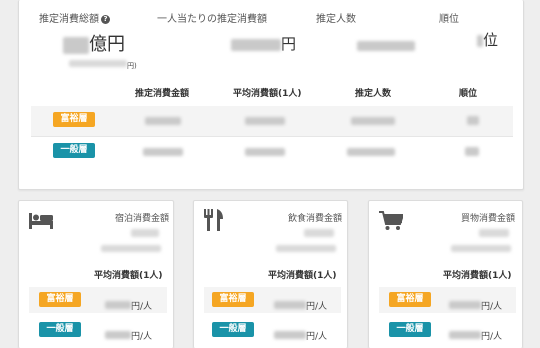  I want to click on shopping-cart-icon, so click(391, 220).